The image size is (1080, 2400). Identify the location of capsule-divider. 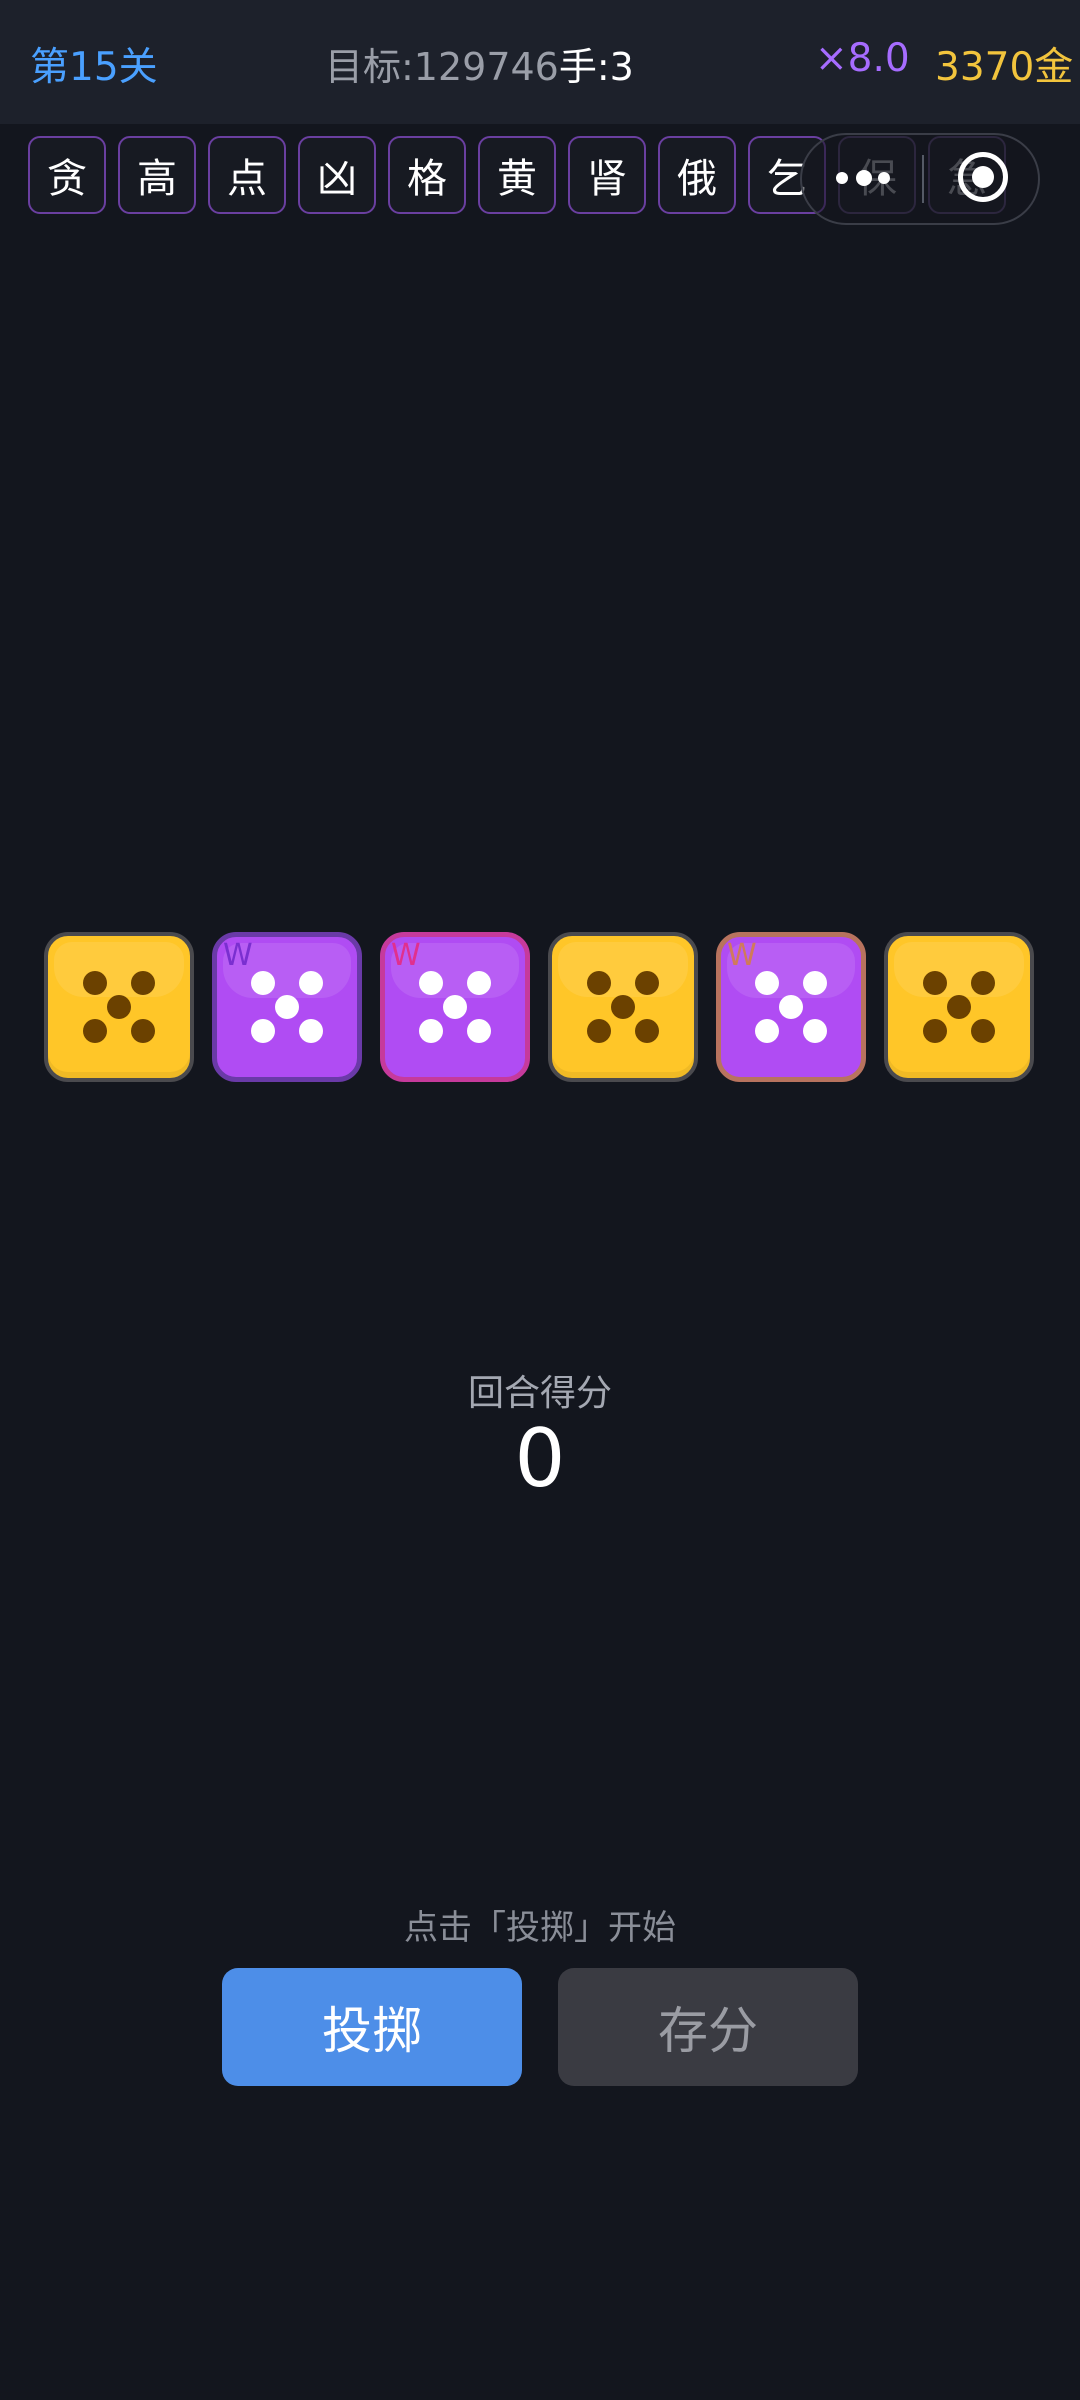
(923, 179).